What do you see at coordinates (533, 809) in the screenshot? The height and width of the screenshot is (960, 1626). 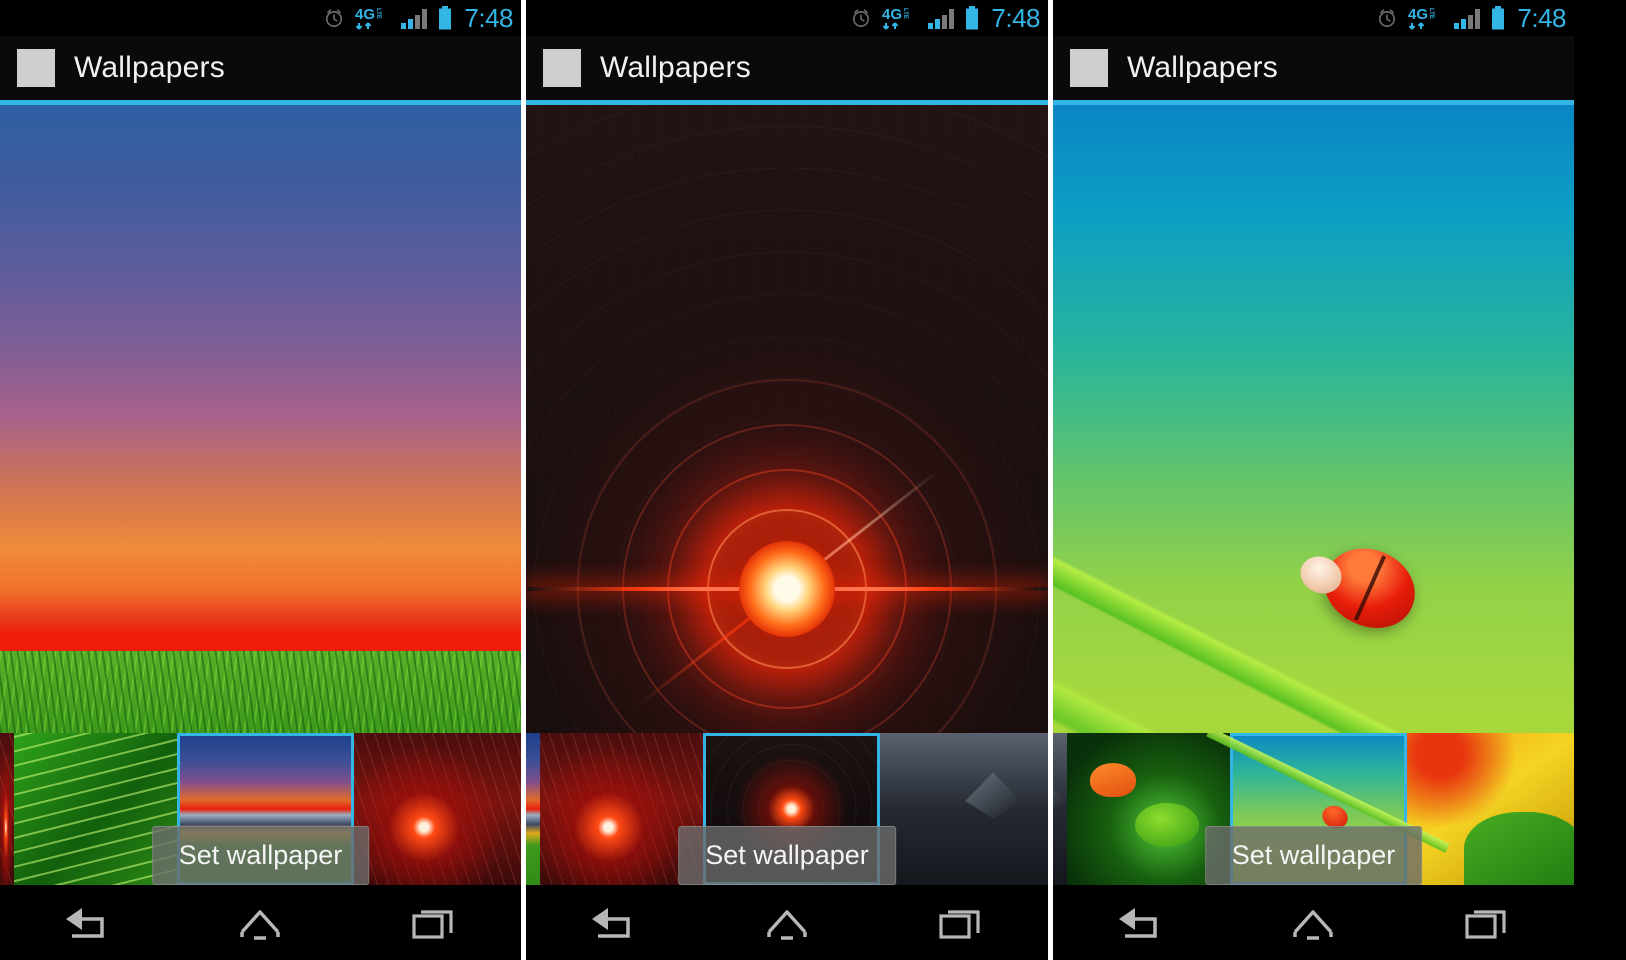 I see `sunset-field-partial-thumbnail` at bounding box center [533, 809].